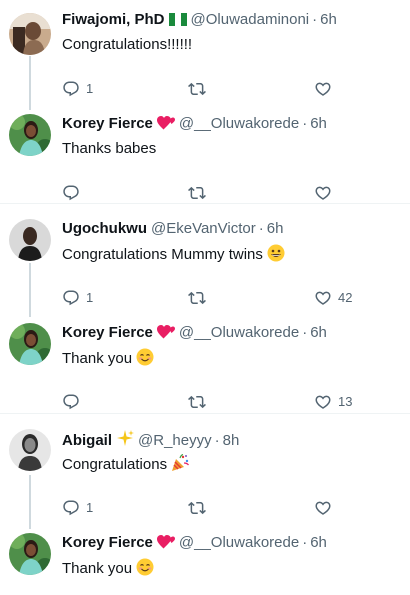 The image size is (410, 595). Describe the element at coordinates (109, 149) in the screenshot. I see `tweet-text: Thanks babes` at that location.